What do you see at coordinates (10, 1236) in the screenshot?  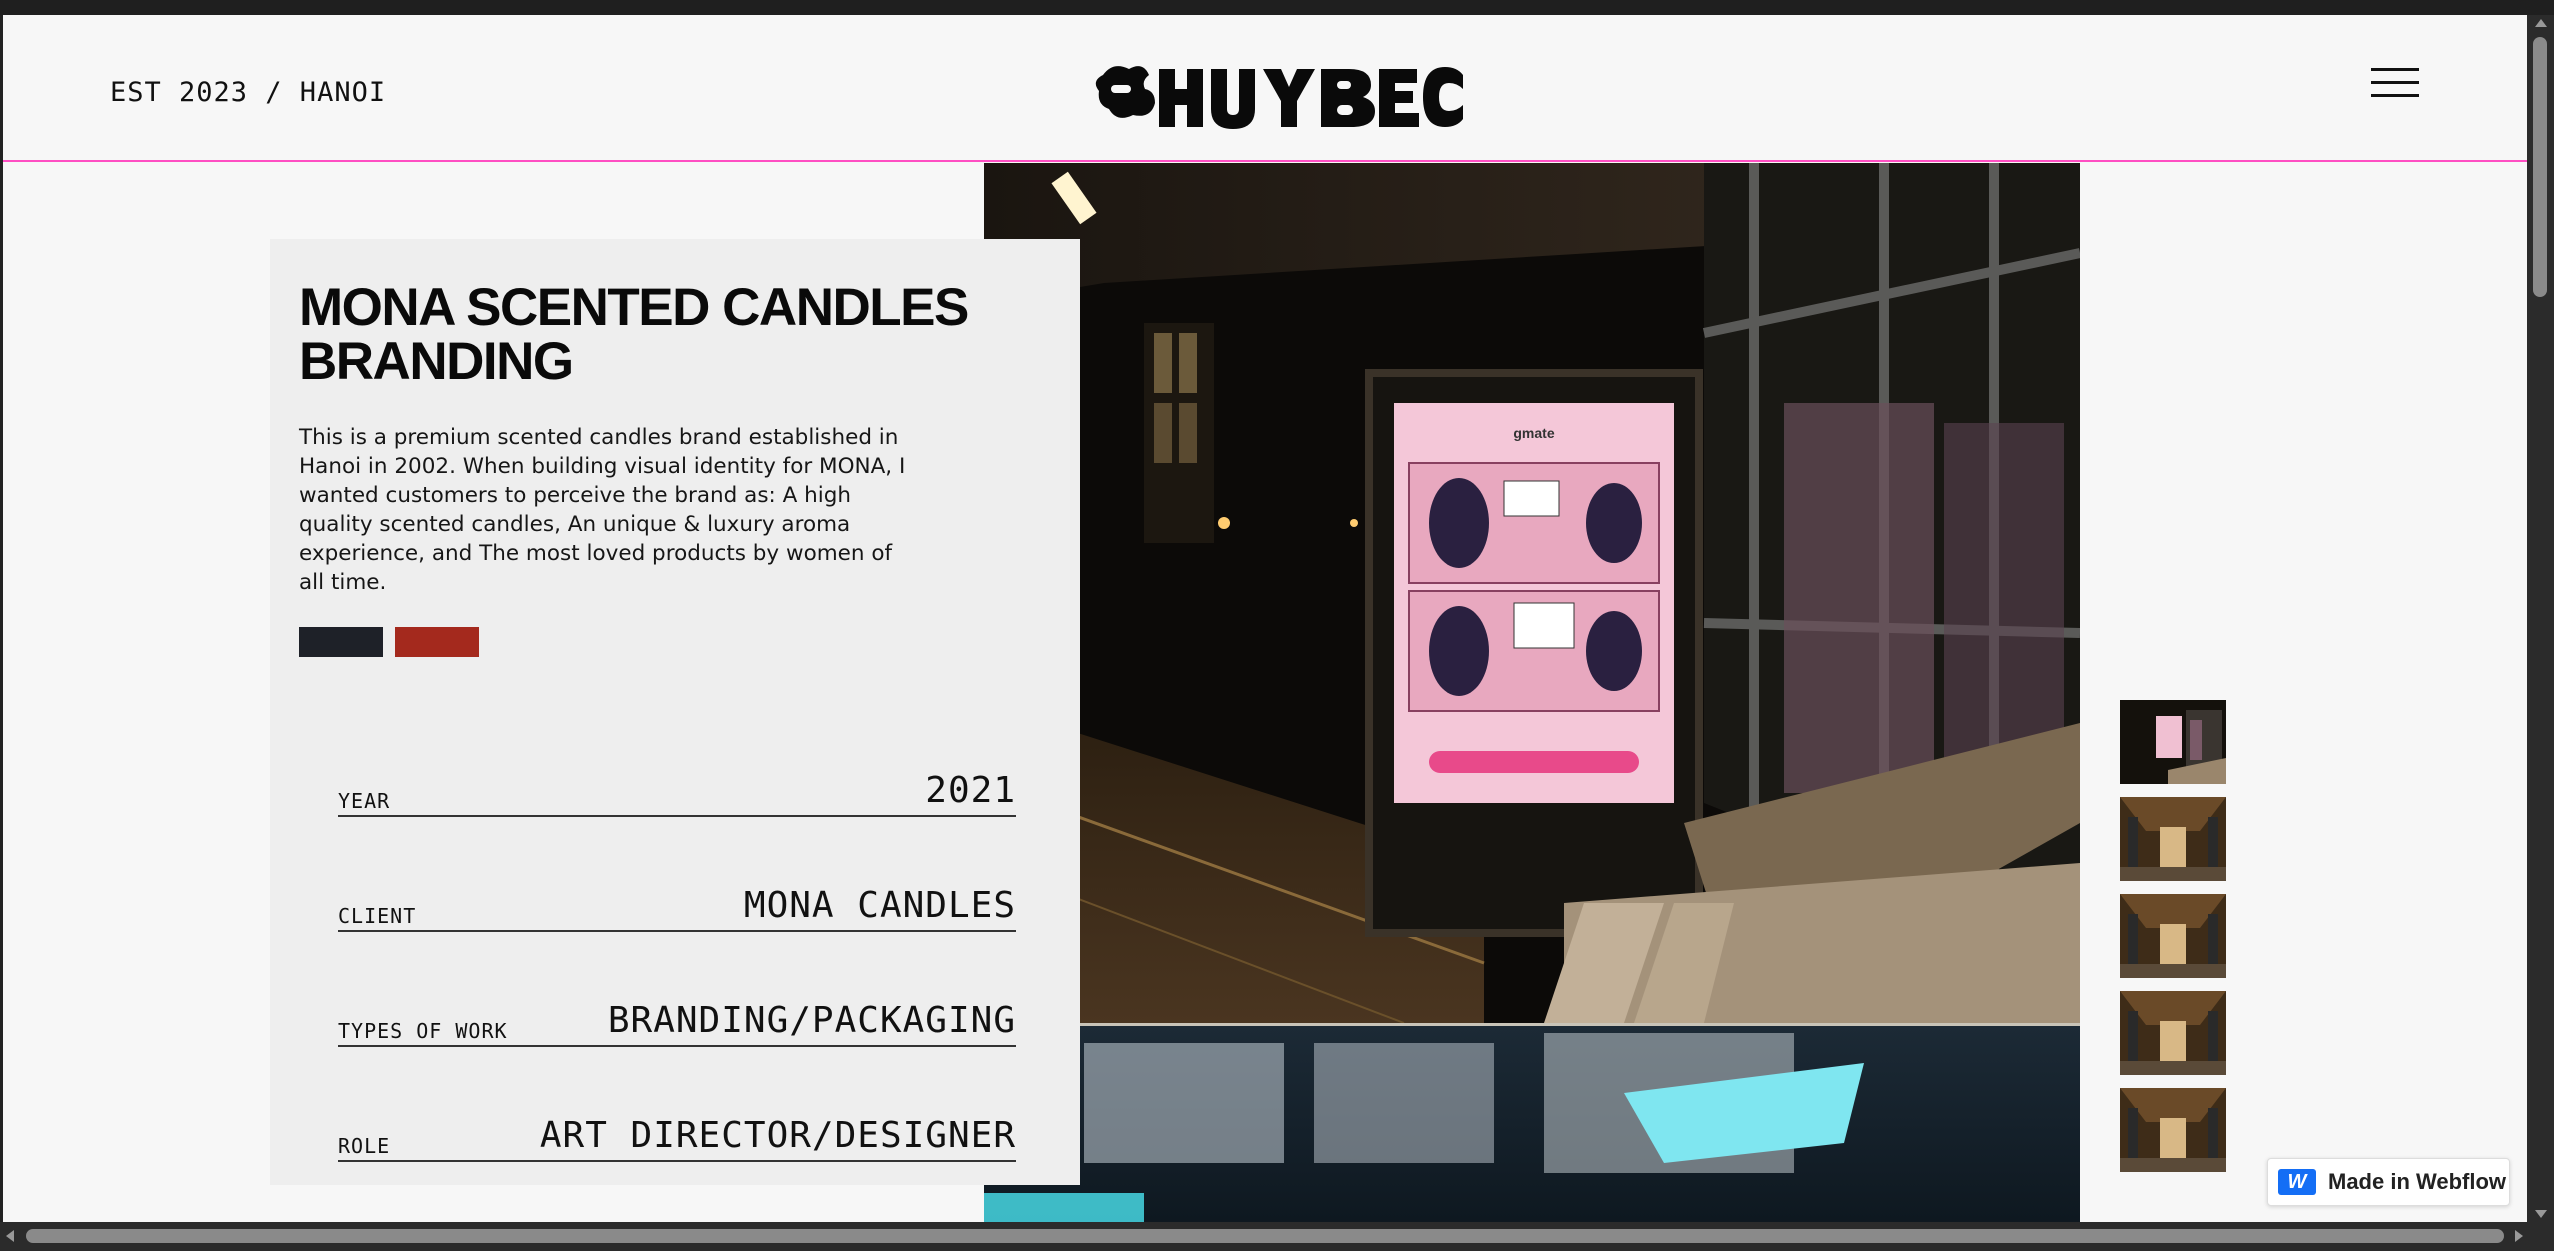 I see `scroll-left-arrow-icon` at bounding box center [10, 1236].